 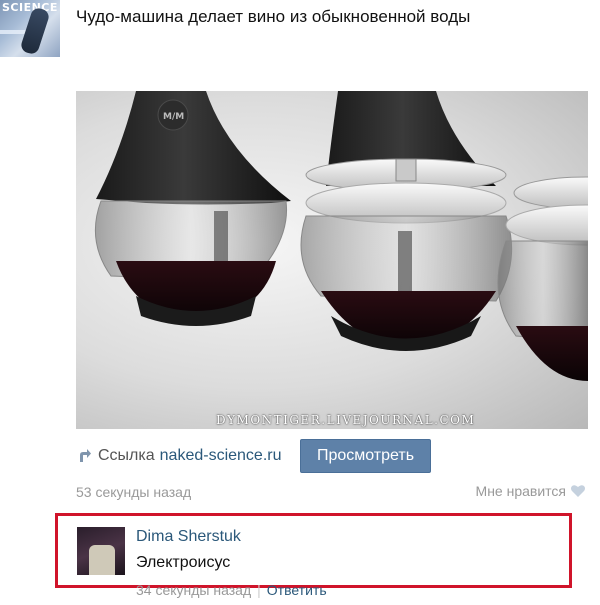 What do you see at coordinates (346, 420) in the screenshot?
I see `image-watermark: DYMONTIGER.LIVEJOURNAL.COM` at bounding box center [346, 420].